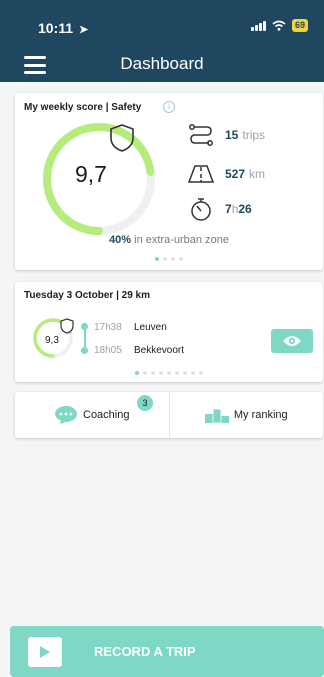  Describe the element at coordinates (159, 350) in the screenshot. I see `trip-end-place: Bekkevoort` at that location.